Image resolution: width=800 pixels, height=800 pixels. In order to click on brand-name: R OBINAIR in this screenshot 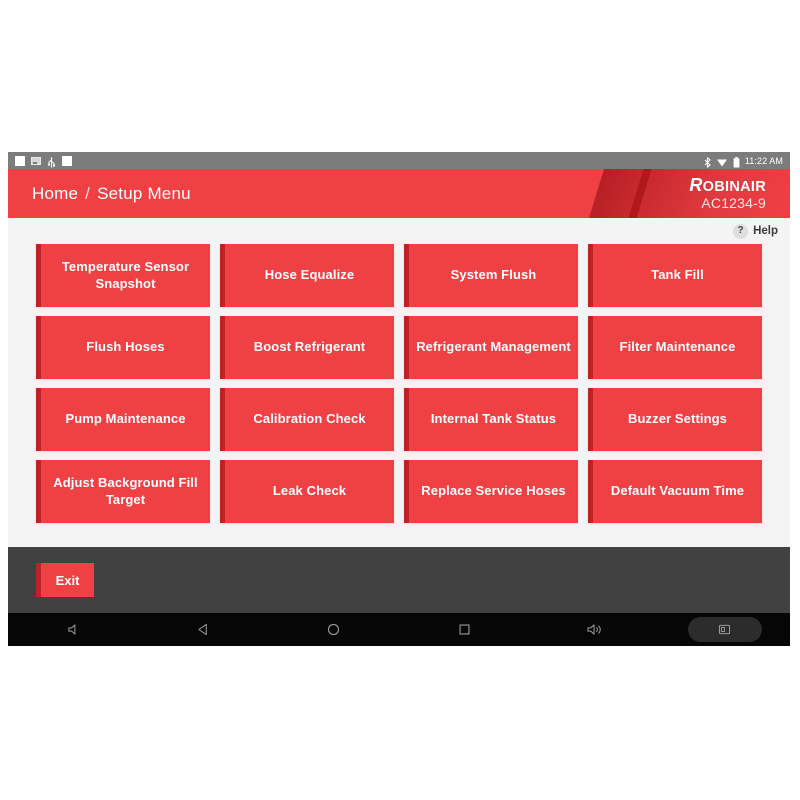, I will do `click(727, 185)`.